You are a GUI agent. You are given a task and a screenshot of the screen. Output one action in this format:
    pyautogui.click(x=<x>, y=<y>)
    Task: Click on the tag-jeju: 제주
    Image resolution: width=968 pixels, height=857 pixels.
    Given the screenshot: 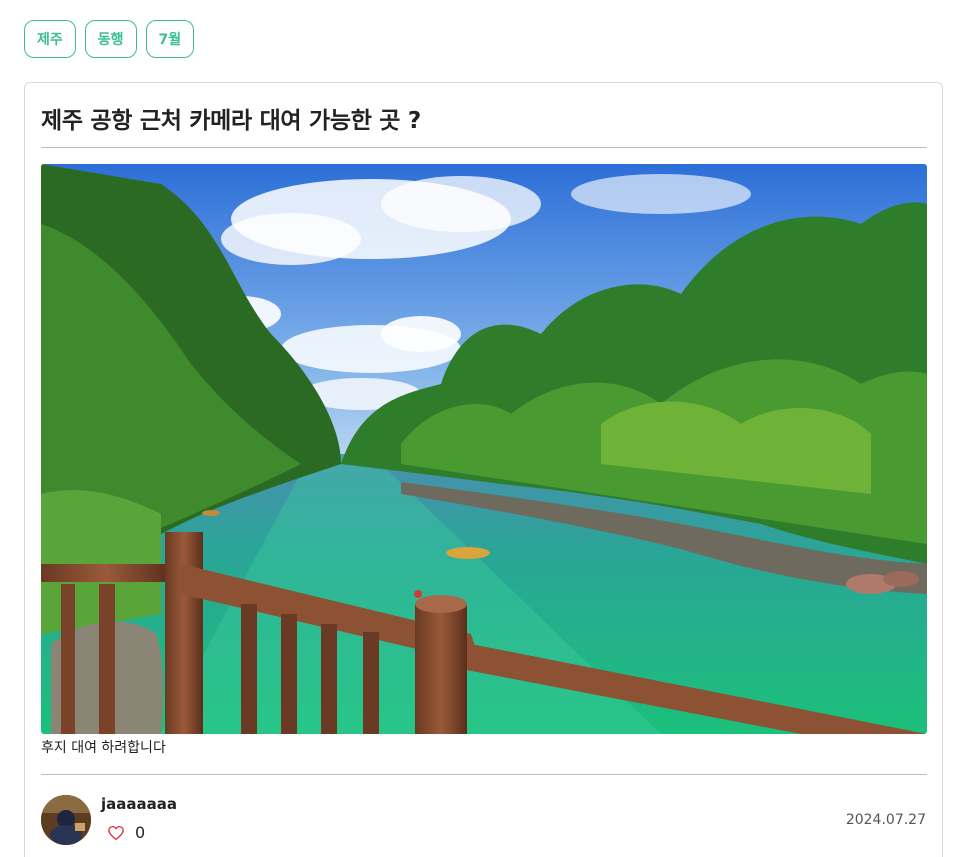 What is the action you would take?
    pyautogui.click(x=50, y=39)
    